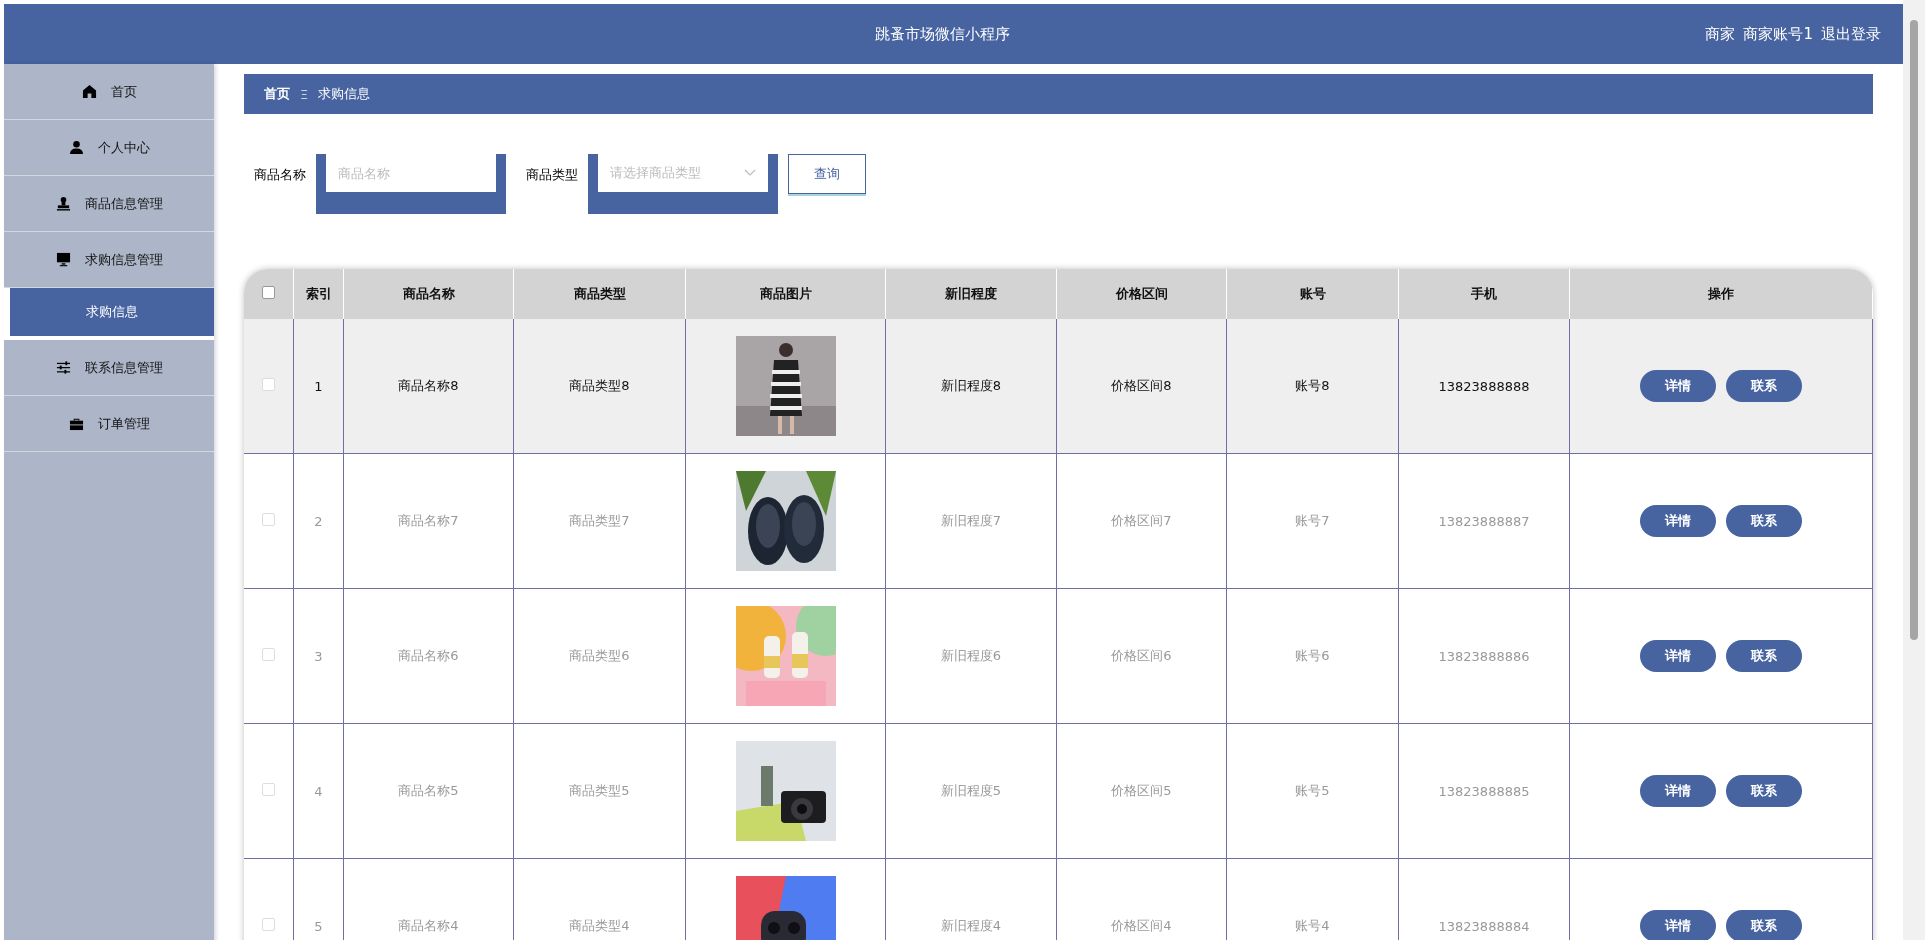 The width and height of the screenshot is (1925, 940). I want to click on sidebar-item: 订单管理, so click(109, 424).